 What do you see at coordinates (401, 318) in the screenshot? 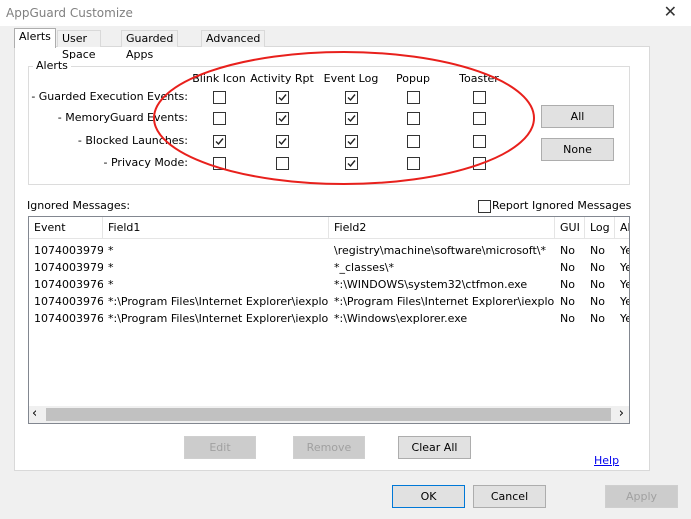
I see `list-cell: *:\Windows\explorer.exe` at bounding box center [401, 318].